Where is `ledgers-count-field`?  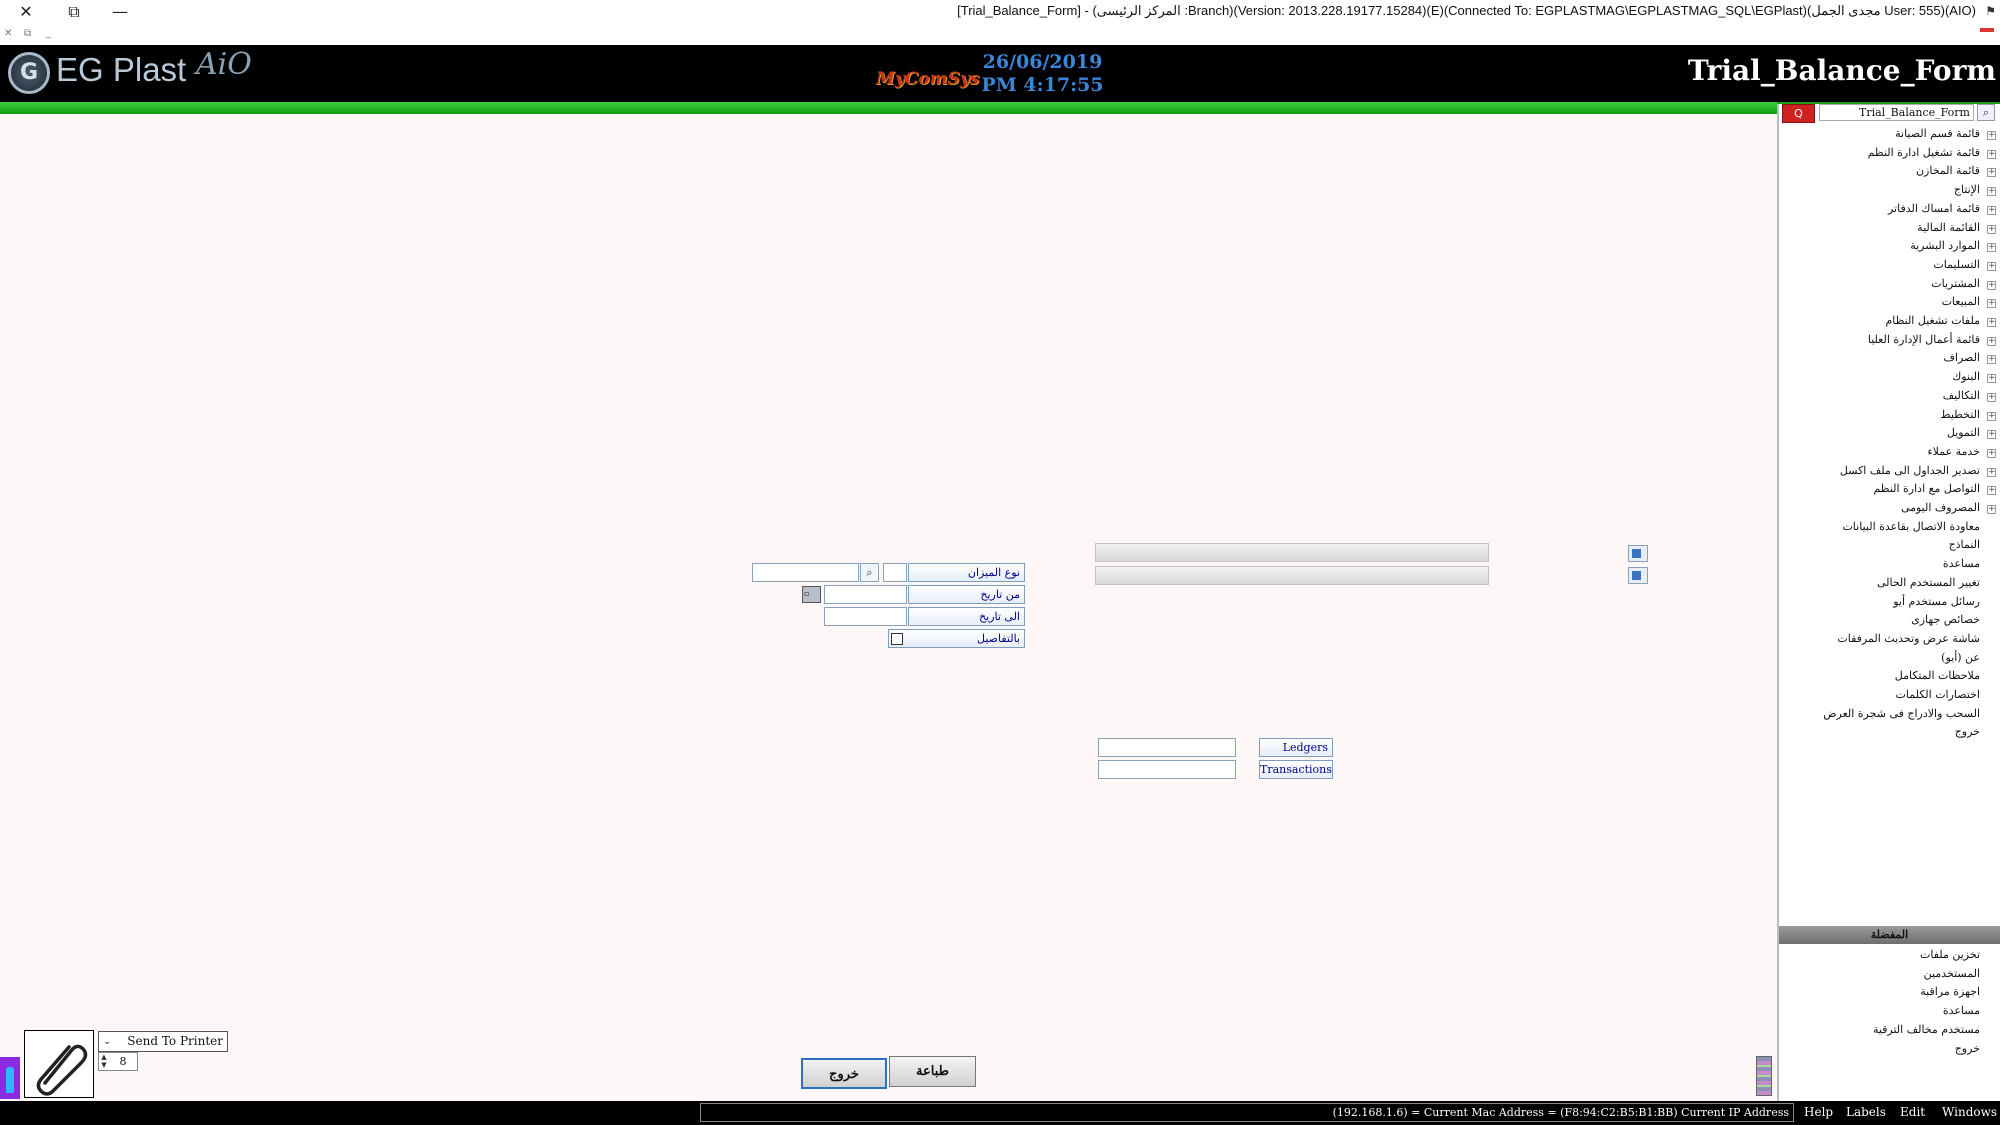 ledgers-count-field is located at coordinates (1167, 747).